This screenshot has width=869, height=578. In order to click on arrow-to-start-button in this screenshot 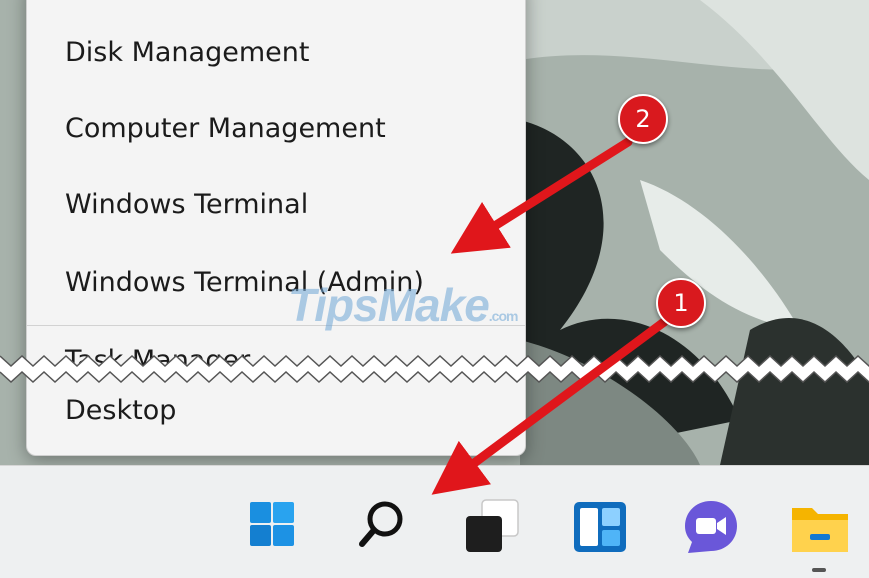, I will do `click(550, 406)`.